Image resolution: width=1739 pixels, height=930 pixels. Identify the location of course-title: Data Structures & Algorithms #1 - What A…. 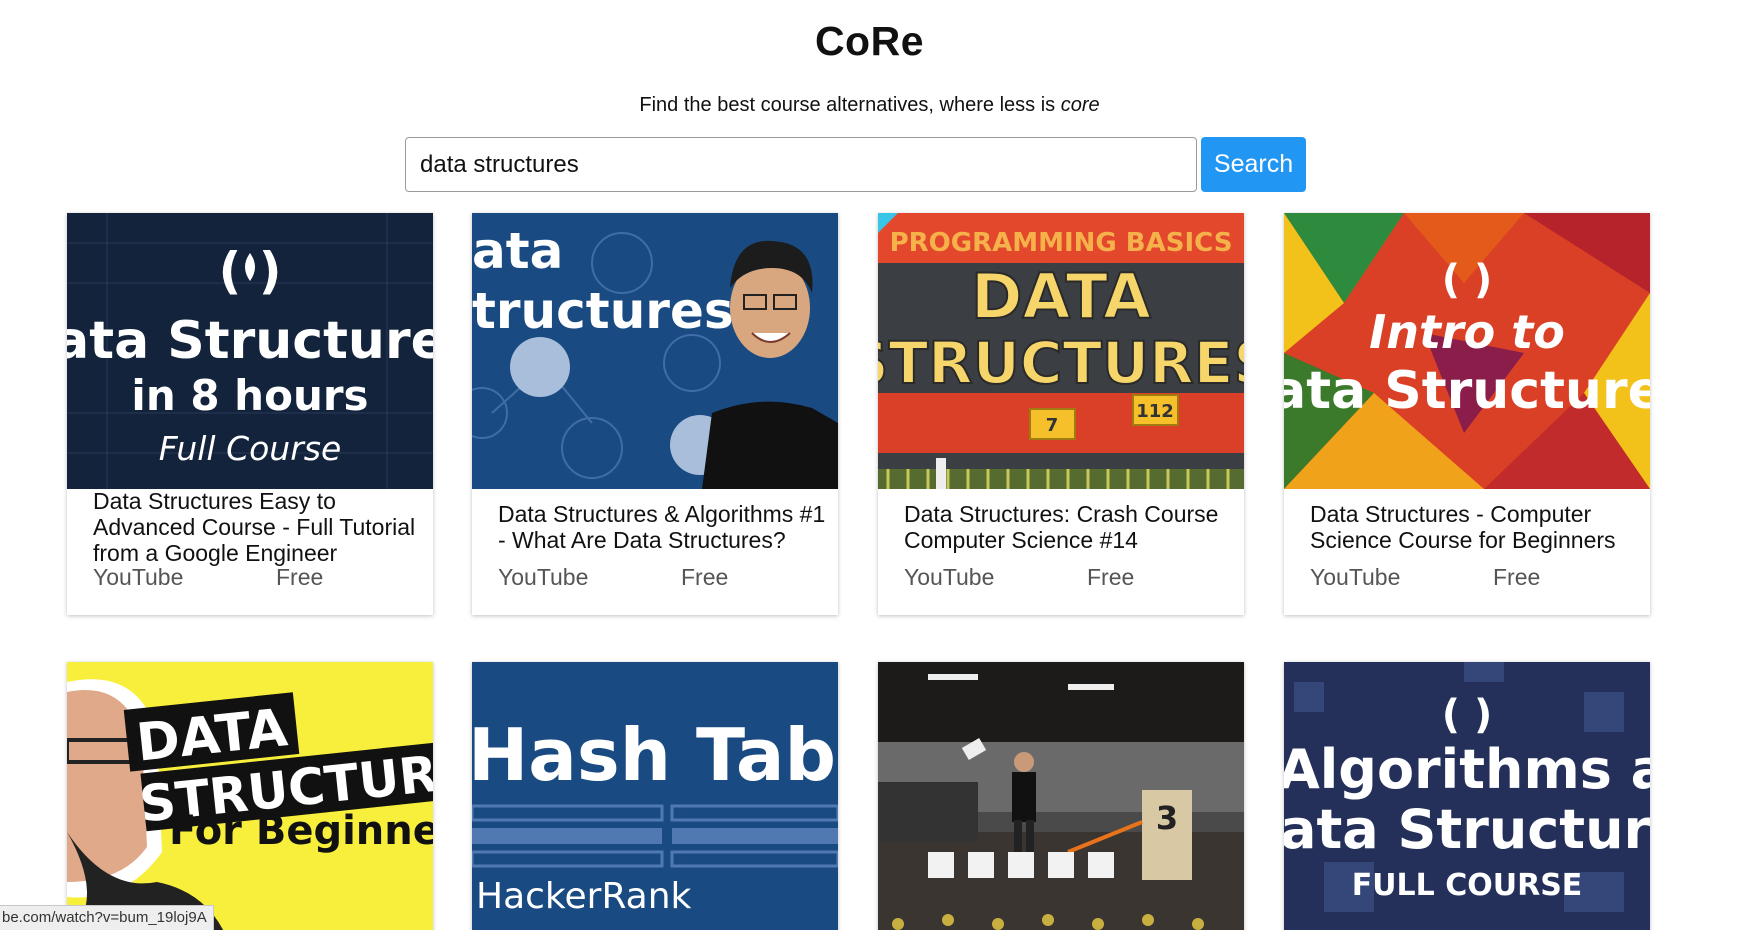
(664, 527).